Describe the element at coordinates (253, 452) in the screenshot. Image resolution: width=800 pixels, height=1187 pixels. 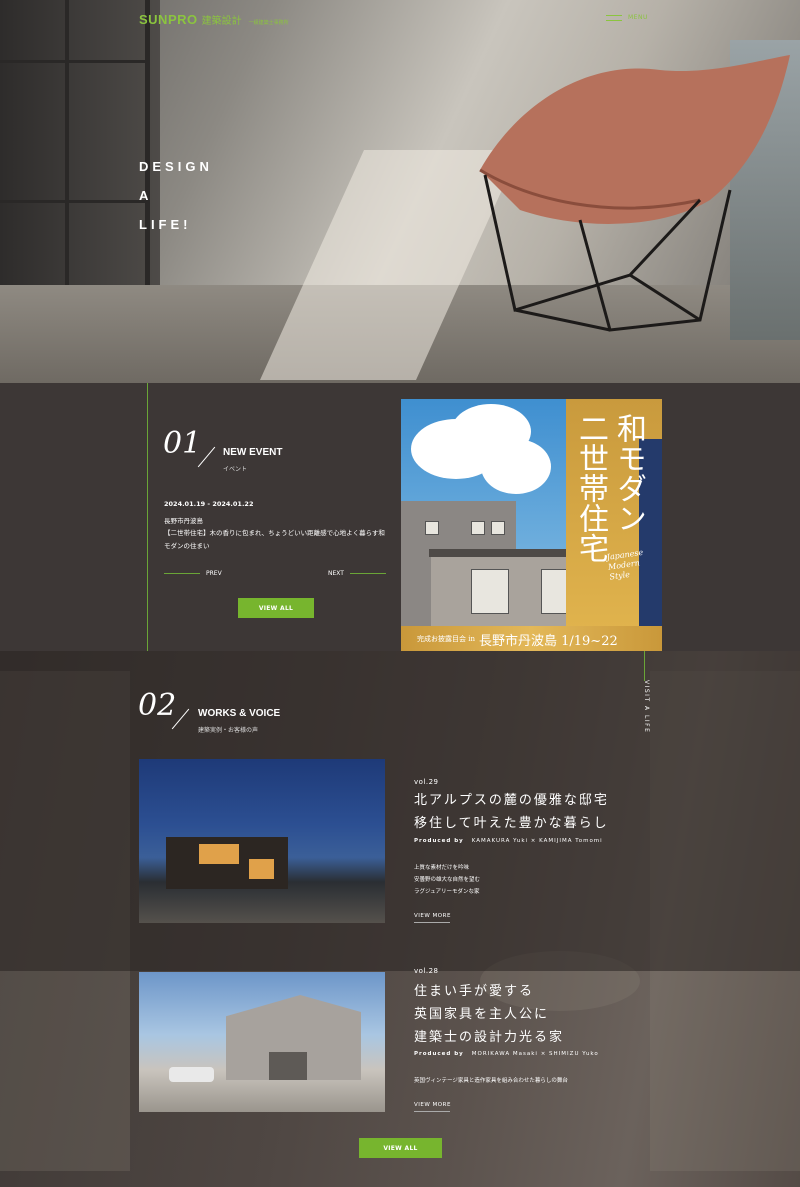
I see `event-section-title: NEW EVENT` at that location.